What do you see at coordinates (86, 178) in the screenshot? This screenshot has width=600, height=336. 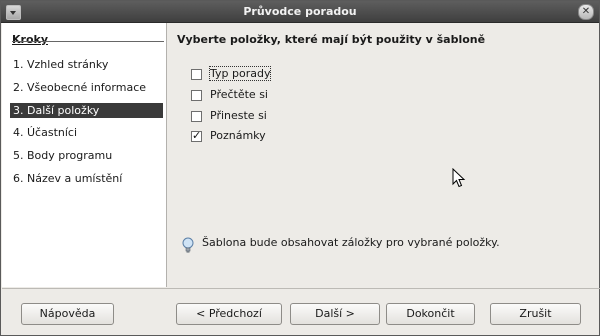 I see `step-name-and-location: 6. Název a umístění` at bounding box center [86, 178].